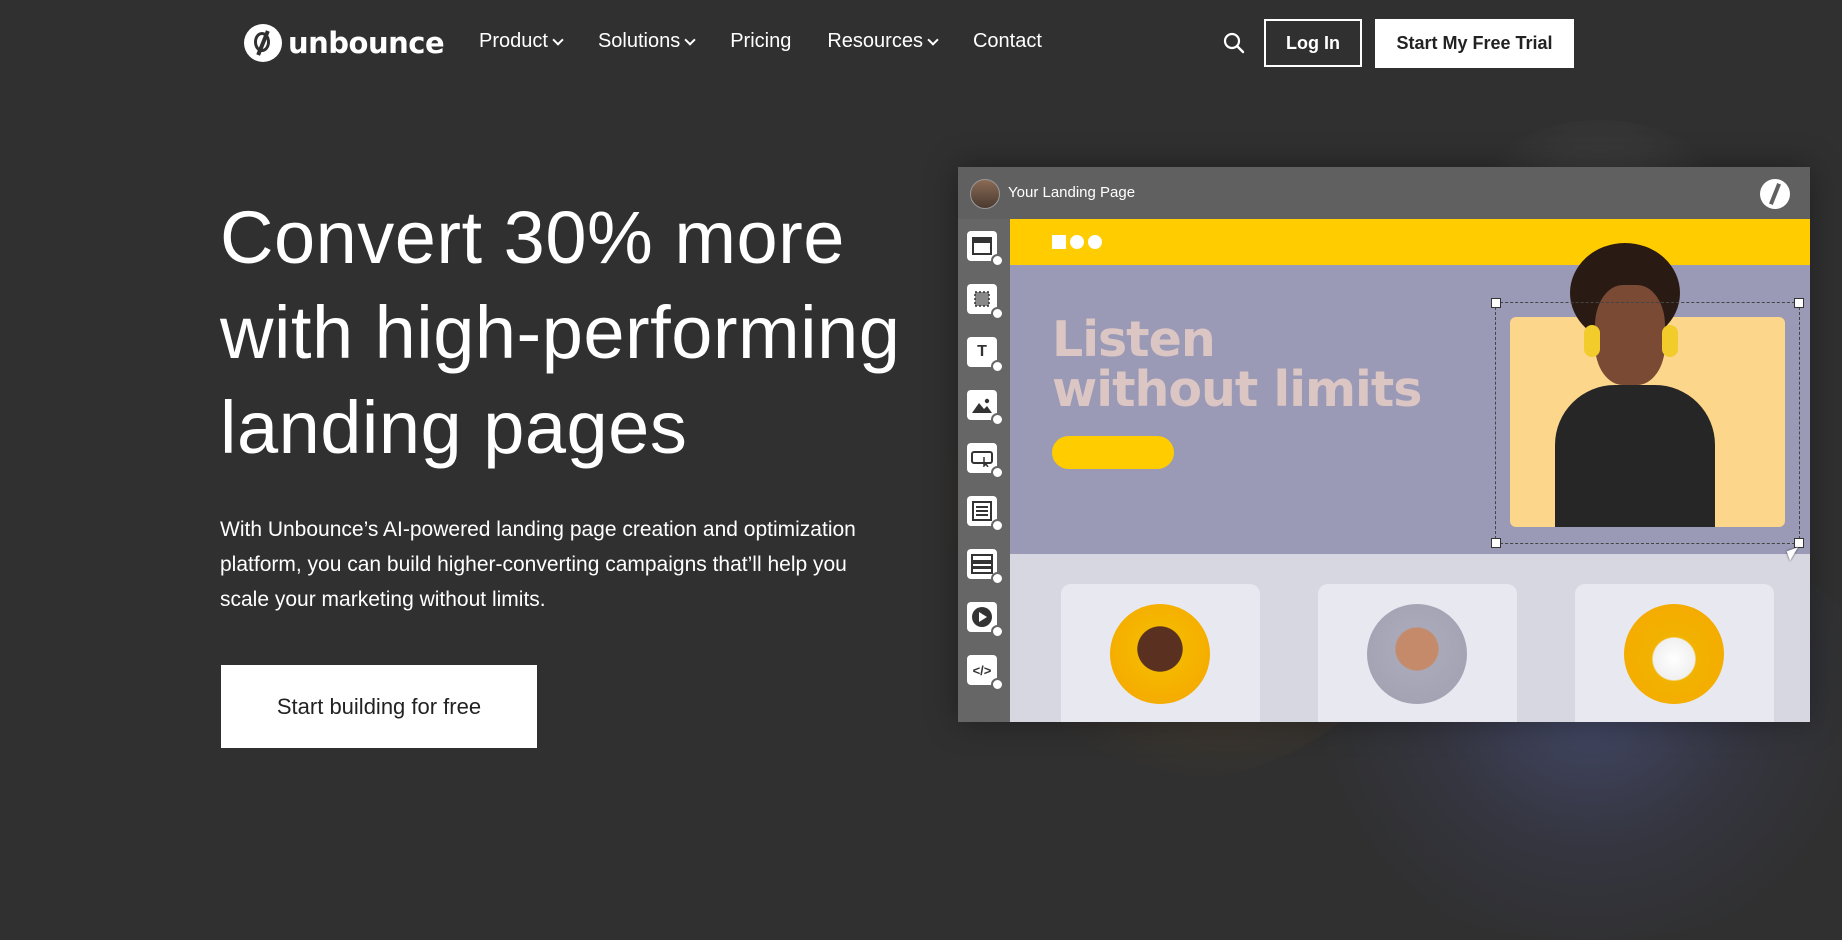  I want to click on mockup-window-title: Your Landing Page, so click(1072, 192).